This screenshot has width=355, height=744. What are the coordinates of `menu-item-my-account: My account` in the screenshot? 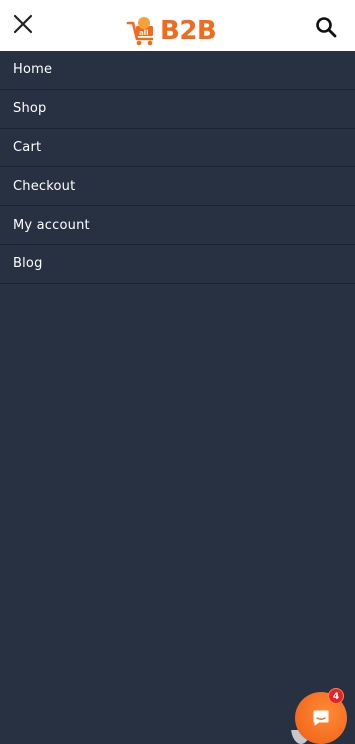 It's located at (177, 225).